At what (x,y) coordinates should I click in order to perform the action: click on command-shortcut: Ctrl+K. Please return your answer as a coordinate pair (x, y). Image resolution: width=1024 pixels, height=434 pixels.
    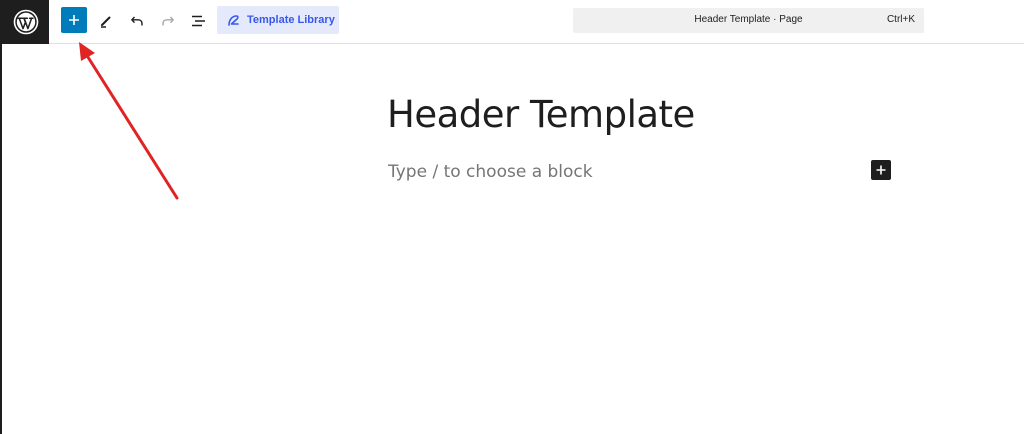
    Looking at the image, I should click on (900, 19).